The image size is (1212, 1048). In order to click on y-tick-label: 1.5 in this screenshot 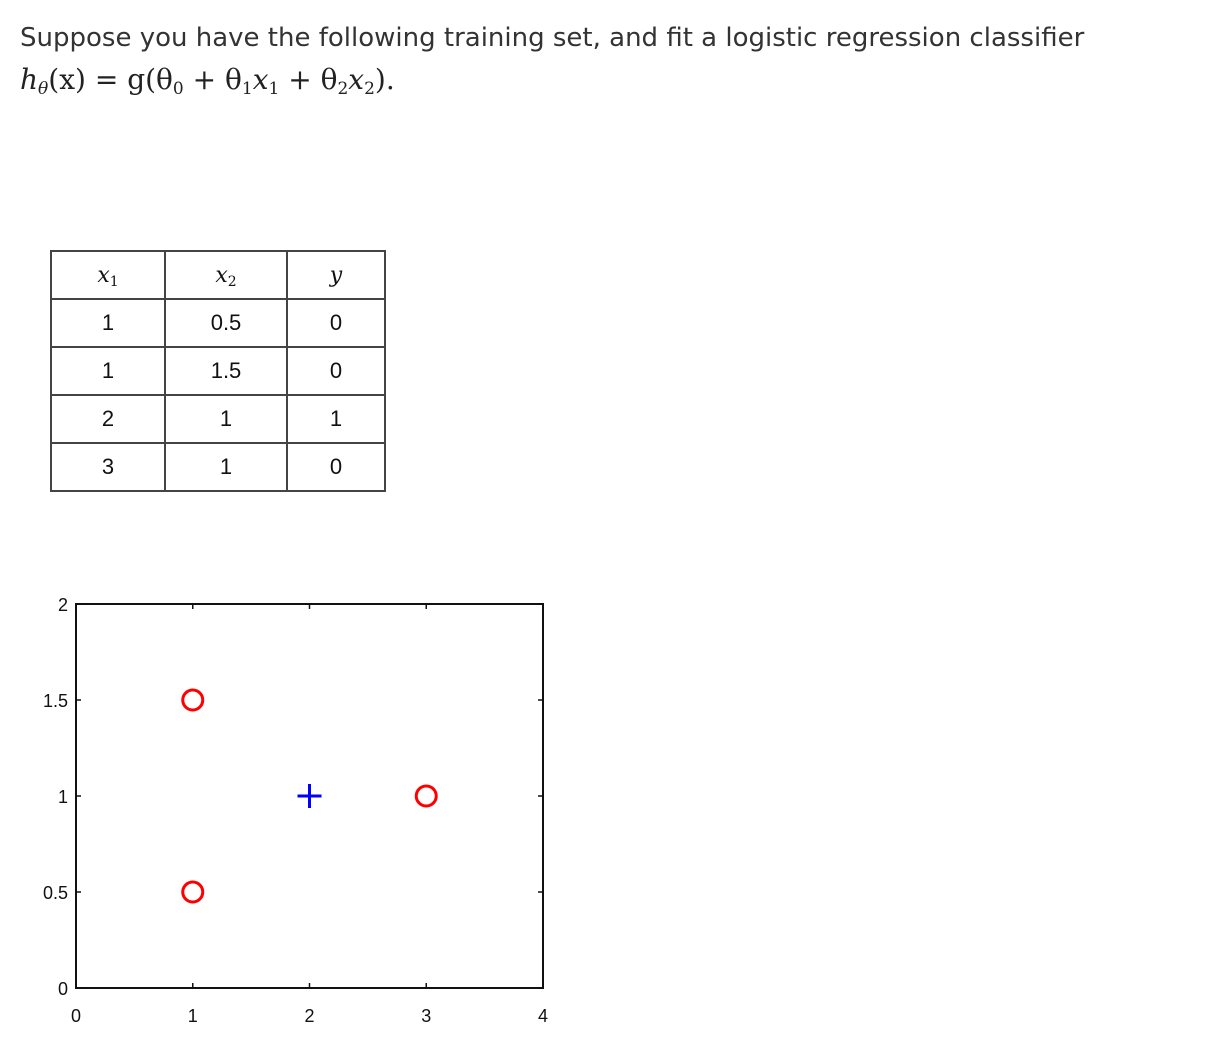, I will do `click(55, 701)`.